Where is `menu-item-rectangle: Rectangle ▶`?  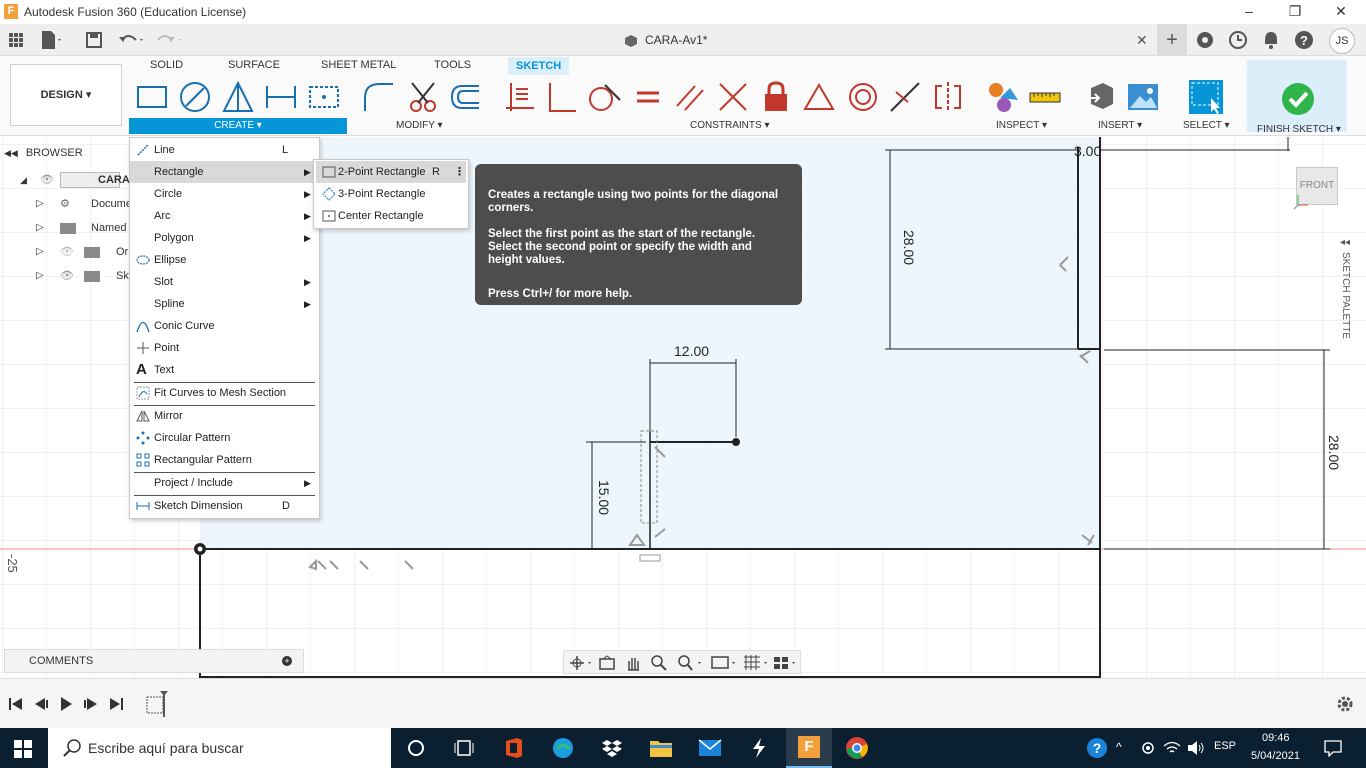
menu-item-rectangle: Rectangle ▶ is located at coordinates (224, 172).